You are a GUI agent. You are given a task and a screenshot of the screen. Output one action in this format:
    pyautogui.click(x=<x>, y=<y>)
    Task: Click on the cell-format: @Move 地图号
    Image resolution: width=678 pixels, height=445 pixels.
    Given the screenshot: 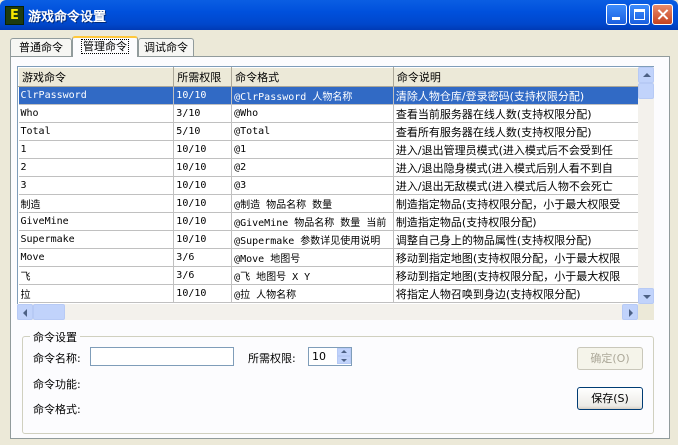 What is the action you would take?
    pyautogui.click(x=312, y=257)
    